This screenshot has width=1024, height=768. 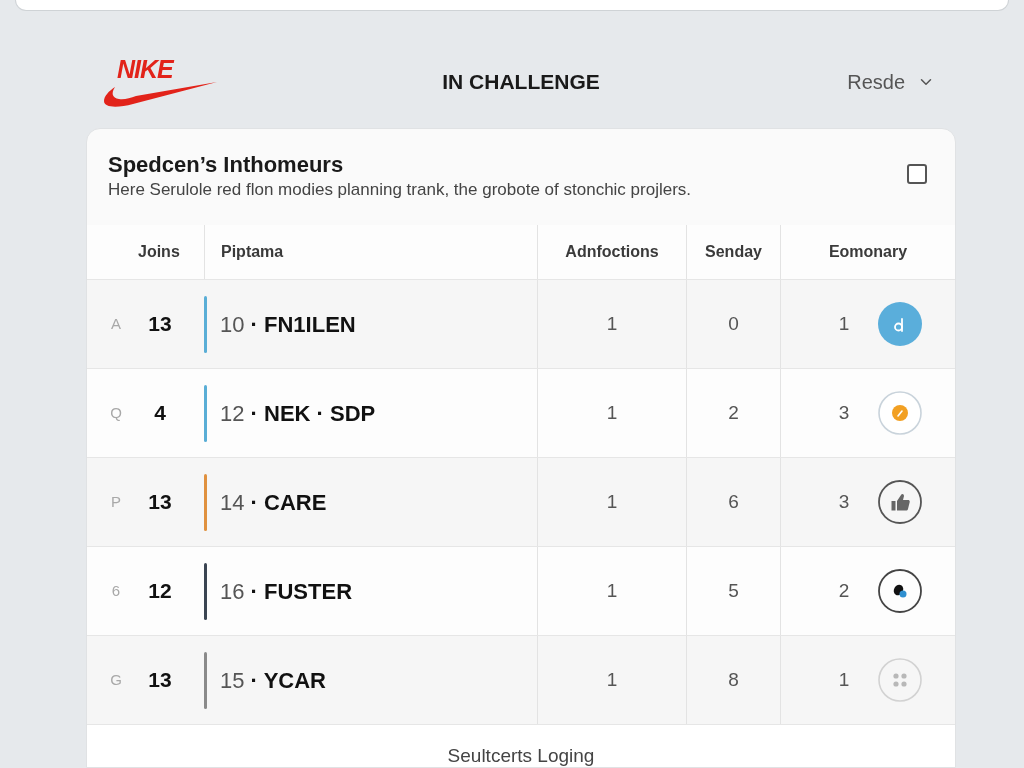 What do you see at coordinates (116, 501) in the screenshot?
I see `row-marker: P` at bounding box center [116, 501].